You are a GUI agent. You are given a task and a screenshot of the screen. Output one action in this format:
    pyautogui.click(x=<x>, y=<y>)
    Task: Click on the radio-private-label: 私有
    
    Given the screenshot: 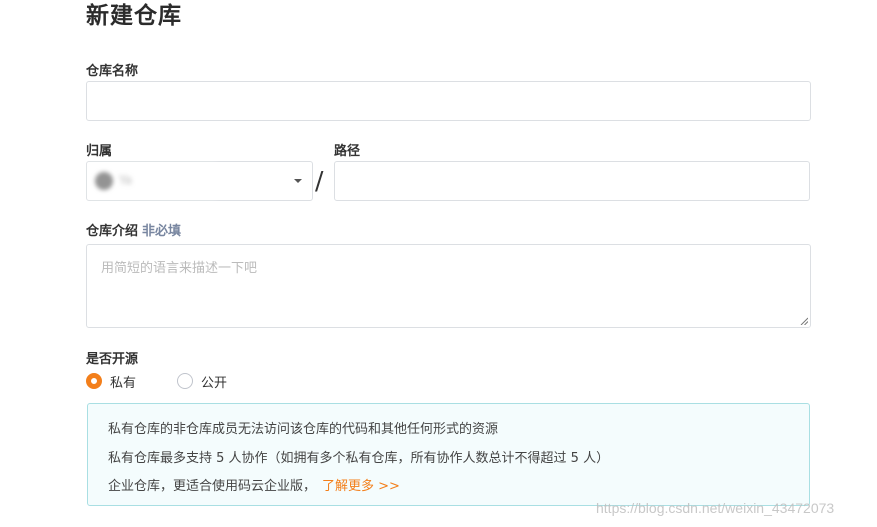 What is the action you would take?
    pyautogui.click(x=123, y=383)
    